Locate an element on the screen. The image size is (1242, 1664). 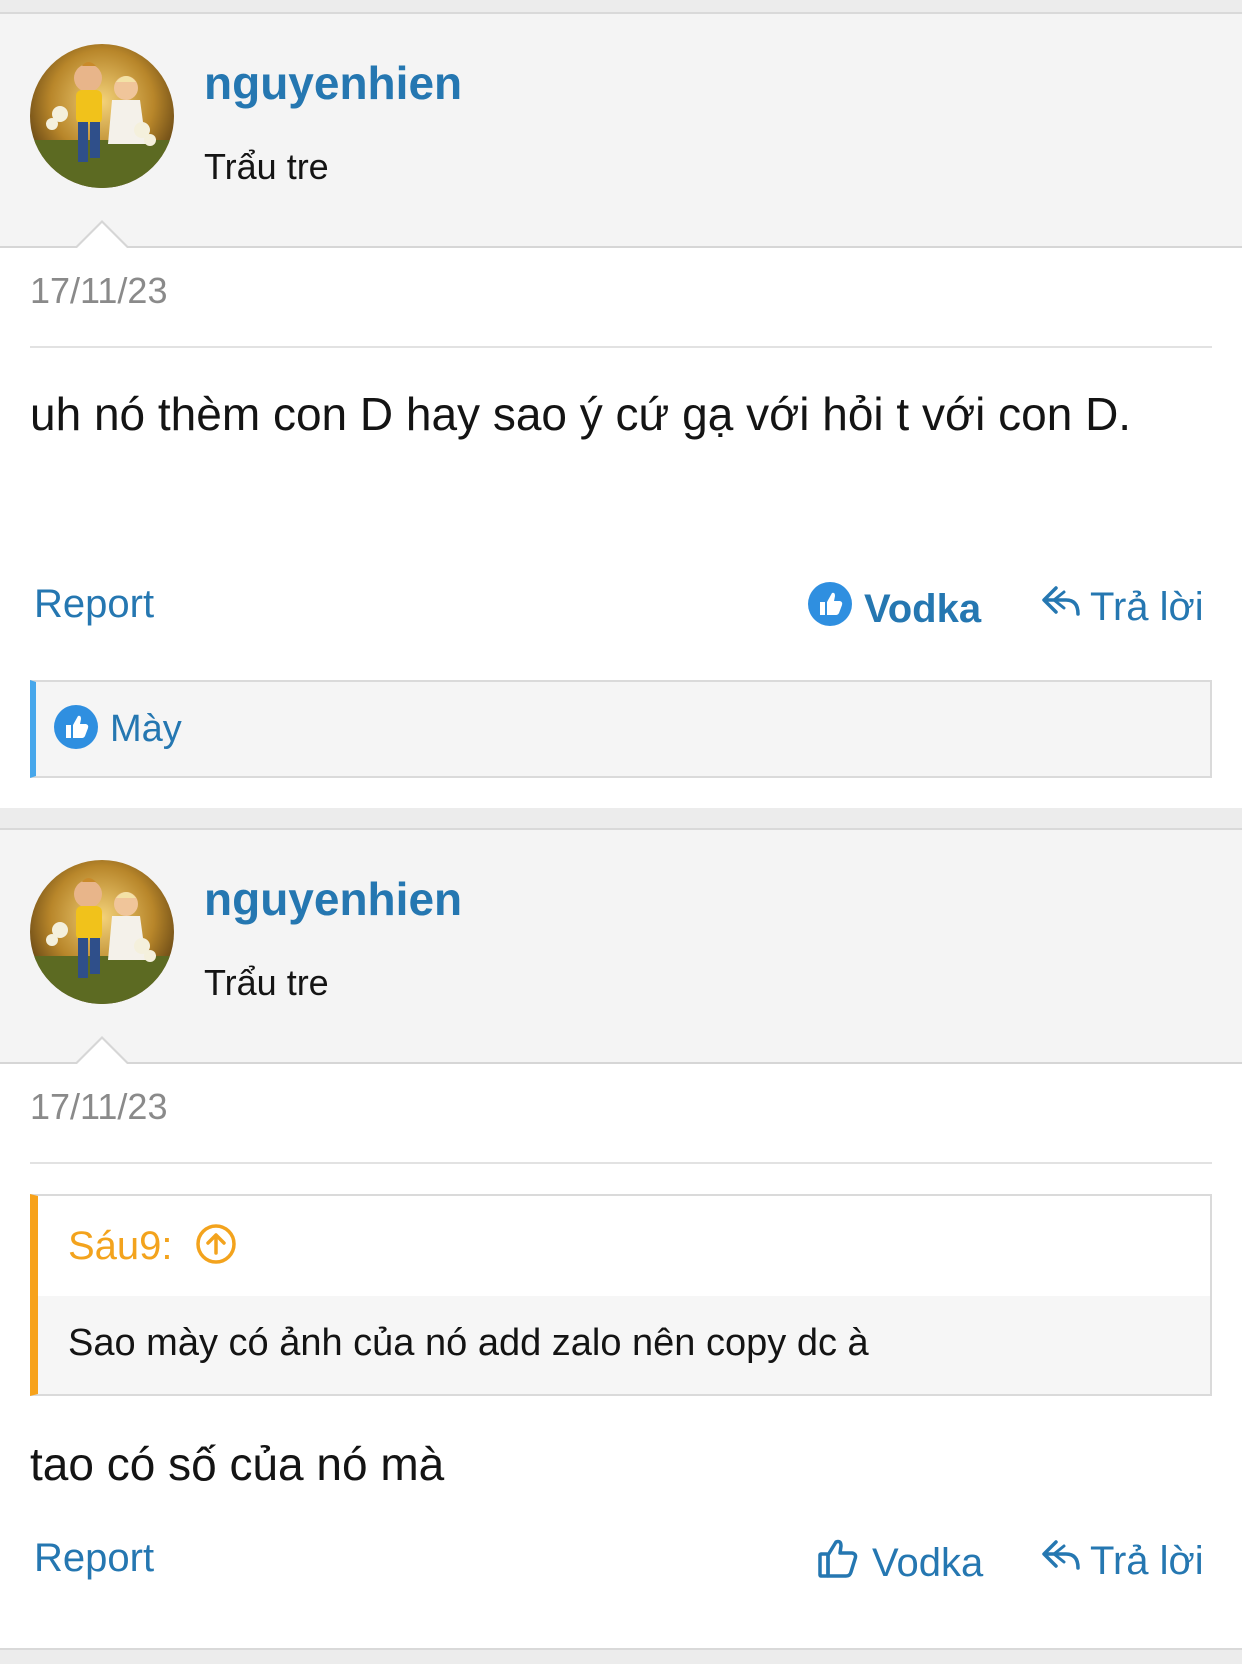
reactions-bar: Mày is located at coordinates (621, 729).